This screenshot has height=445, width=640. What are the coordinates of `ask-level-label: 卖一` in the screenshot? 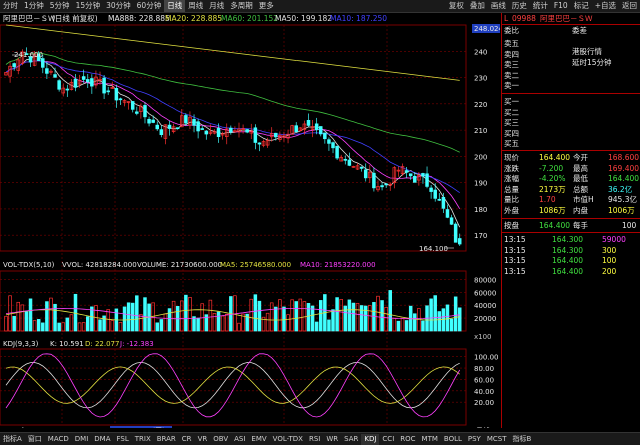 It's located at (511, 85).